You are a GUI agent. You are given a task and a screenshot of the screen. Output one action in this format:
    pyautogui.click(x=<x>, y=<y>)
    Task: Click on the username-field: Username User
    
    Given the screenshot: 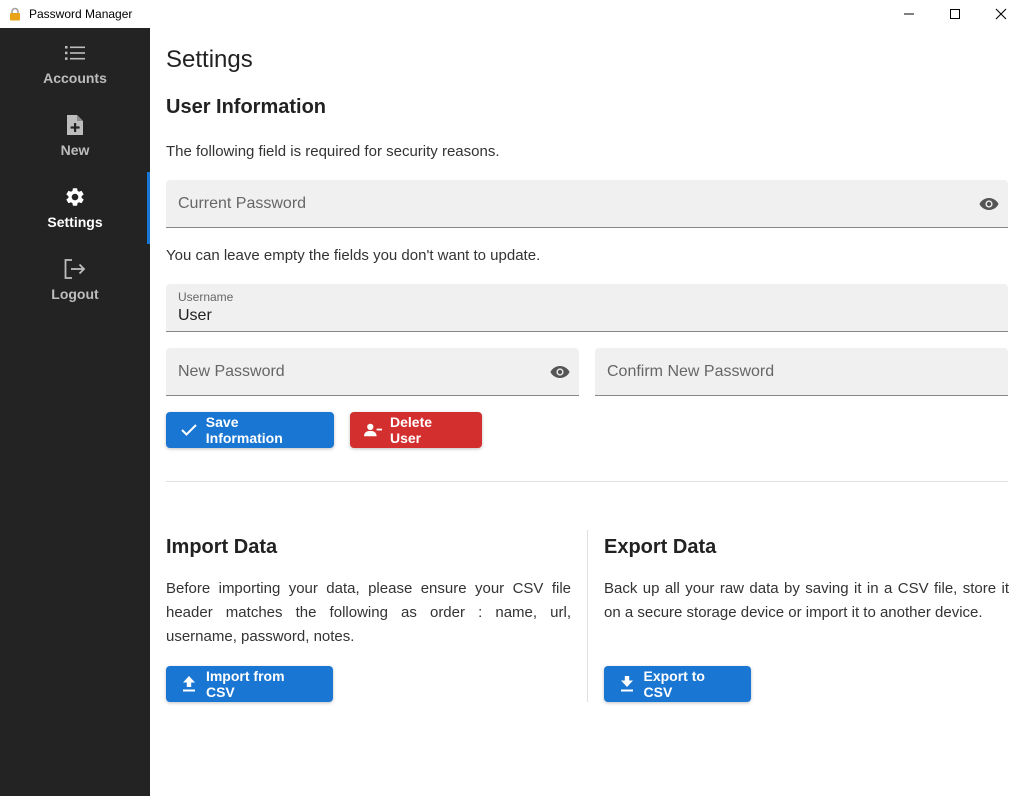 What is the action you would take?
    pyautogui.click(x=587, y=308)
    